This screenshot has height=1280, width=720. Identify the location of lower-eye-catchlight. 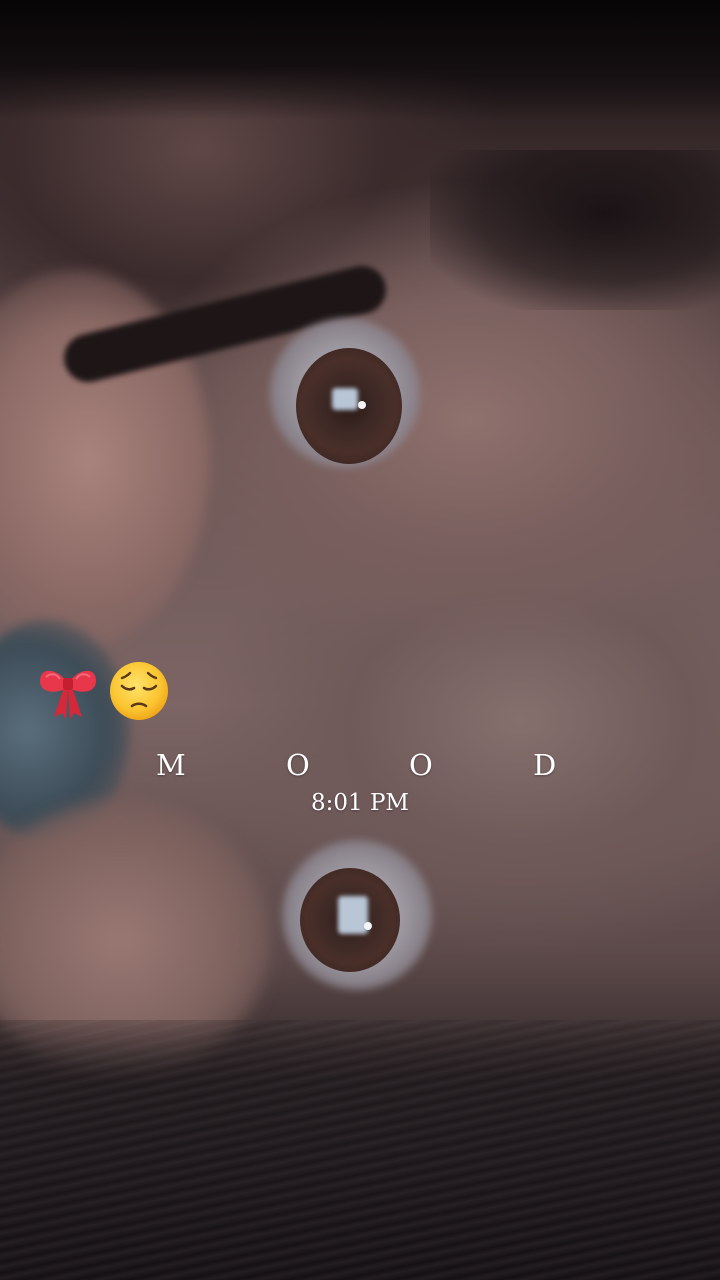
(353, 915).